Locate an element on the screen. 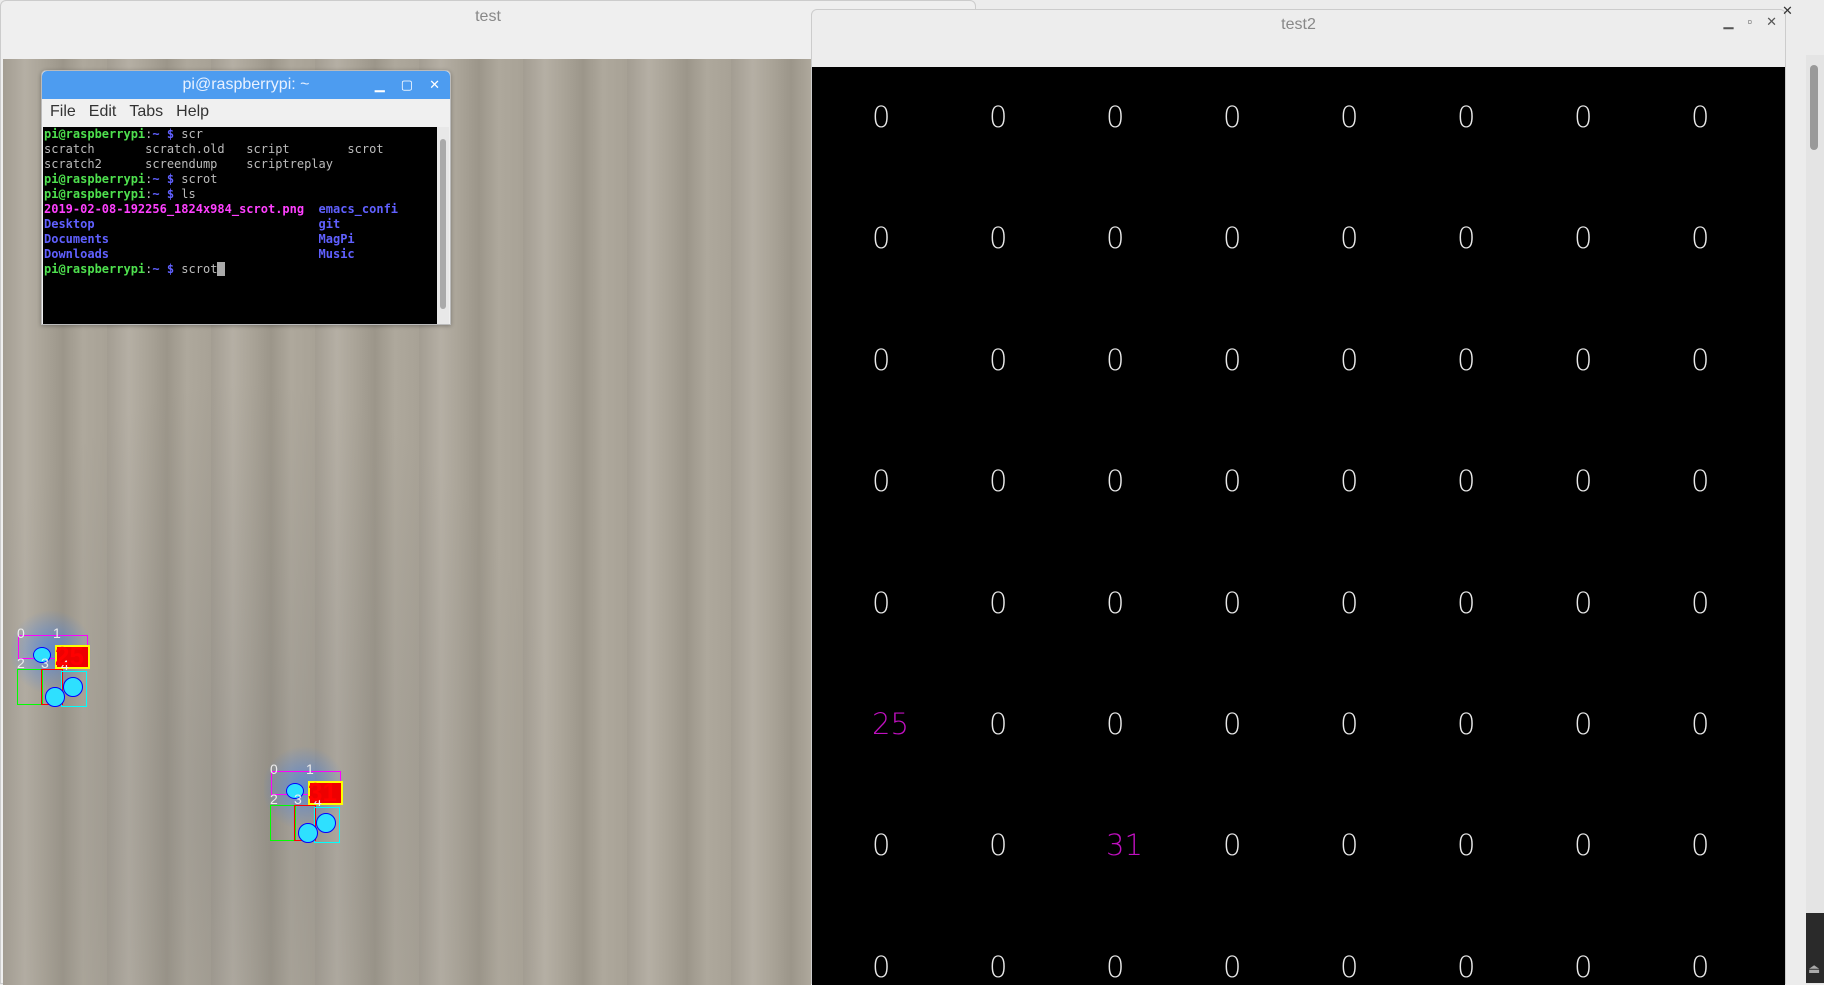 The height and width of the screenshot is (985, 1824). marker-id-label: 25 is located at coordinates (69, 656).